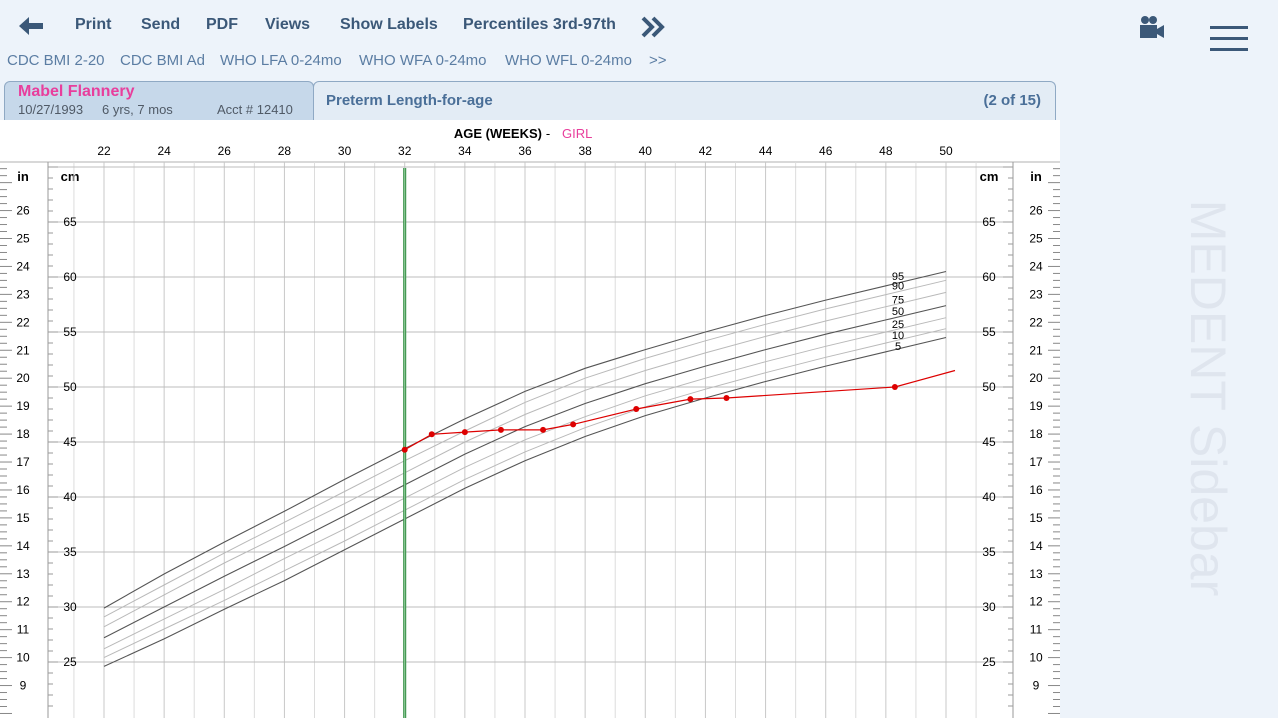 The height and width of the screenshot is (718, 1278). What do you see at coordinates (70, 497) in the screenshot?
I see `cm-tick-label-left: 40` at bounding box center [70, 497].